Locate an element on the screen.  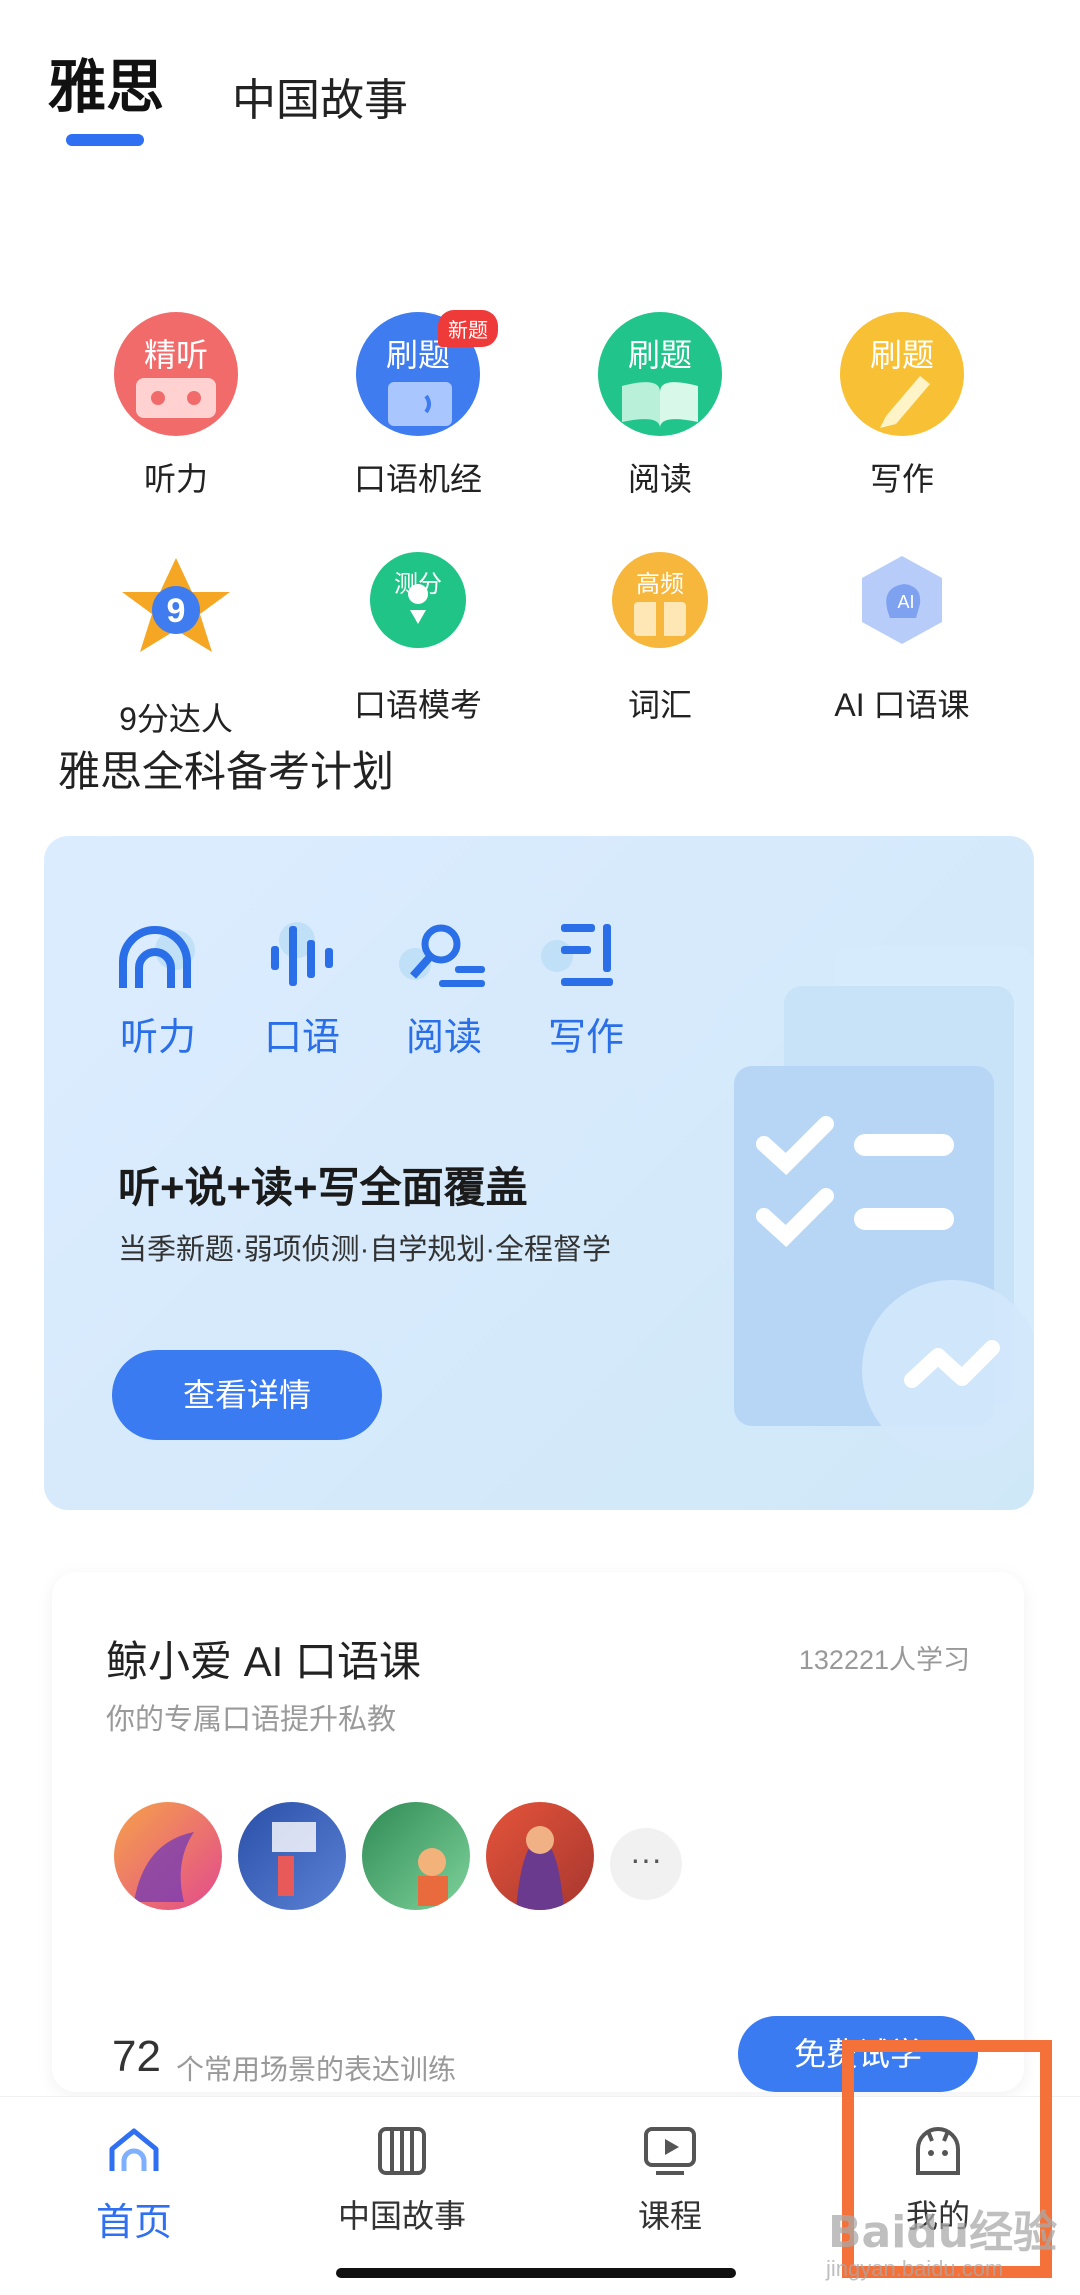
nav-courses: 课程 is located at coordinates (670, 2179).